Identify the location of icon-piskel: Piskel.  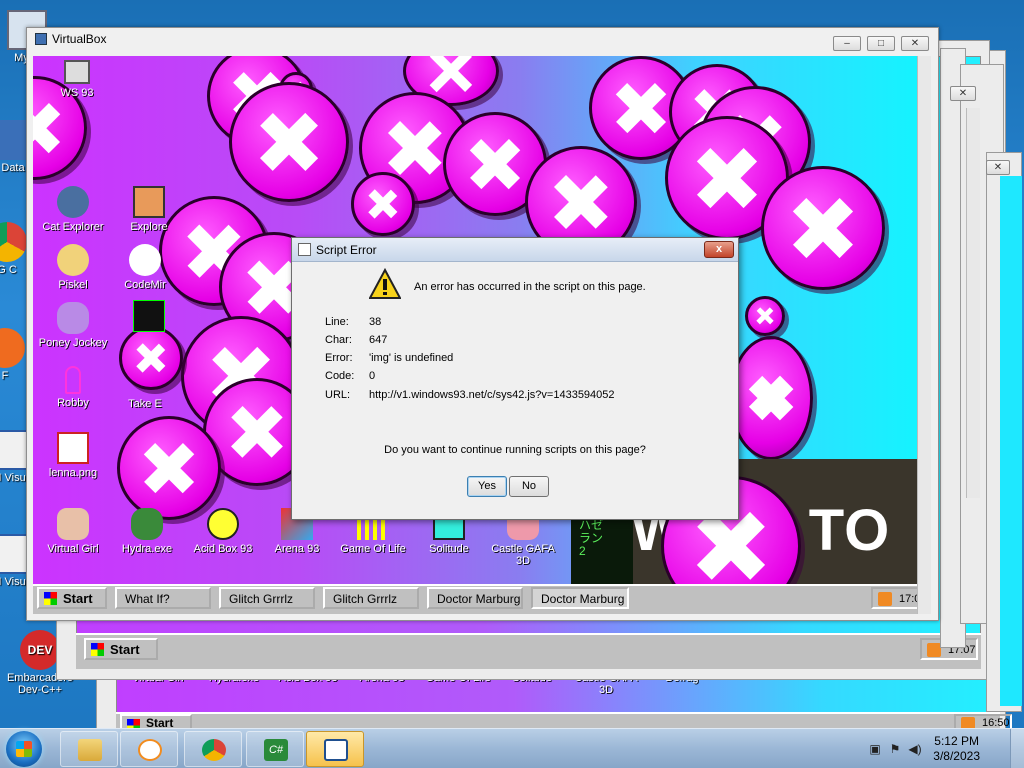
(73, 267).